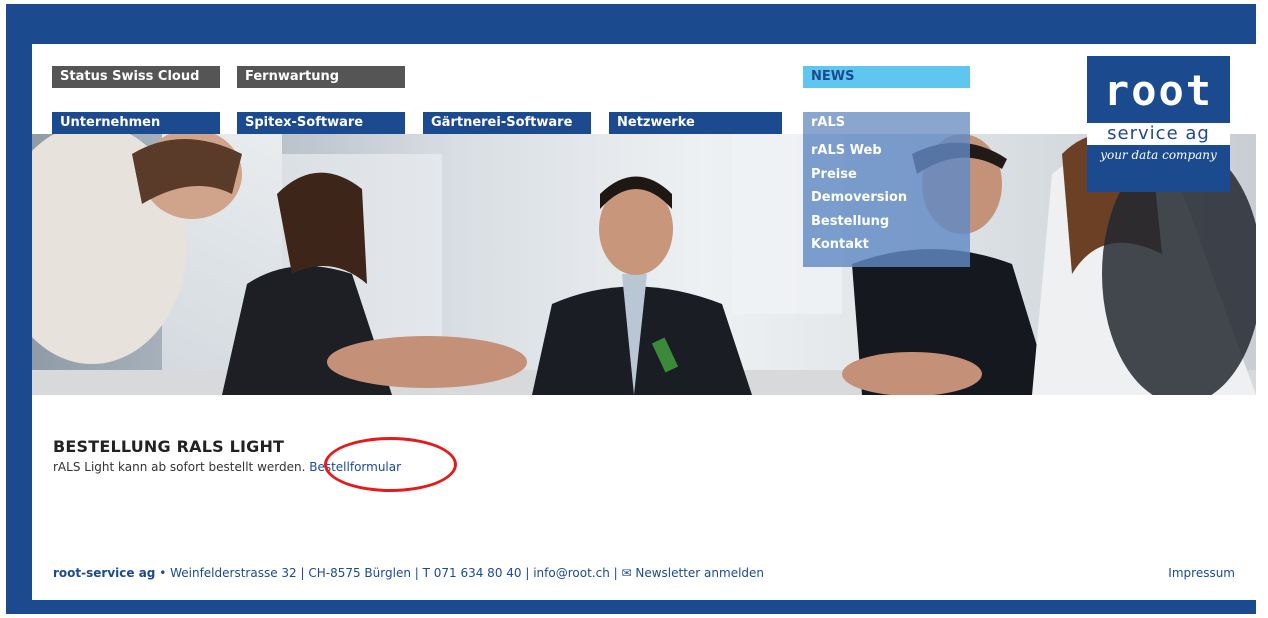 Image resolution: width=1268 pixels, height=618 pixels. Describe the element at coordinates (695, 123) in the screenshot. I see `nav-netzwerke: Netzwerke` at that location.